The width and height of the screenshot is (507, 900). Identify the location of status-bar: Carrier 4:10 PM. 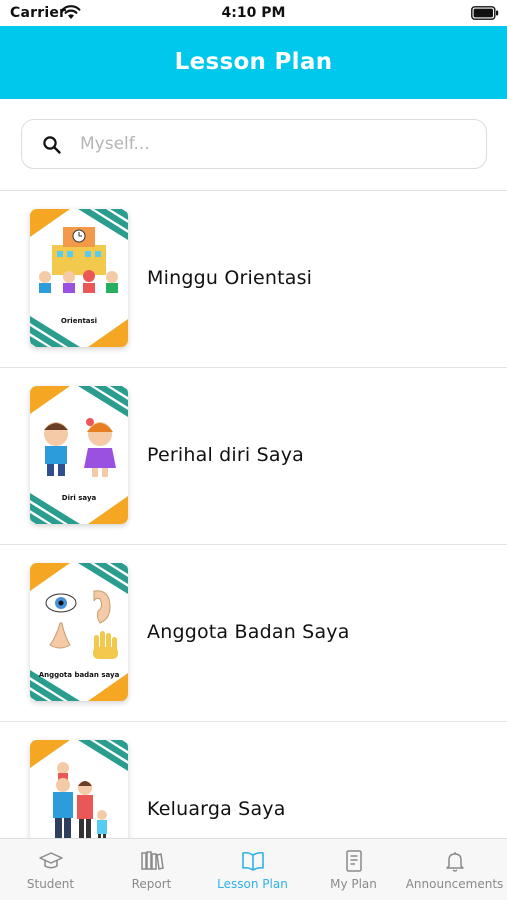
(253, 13).